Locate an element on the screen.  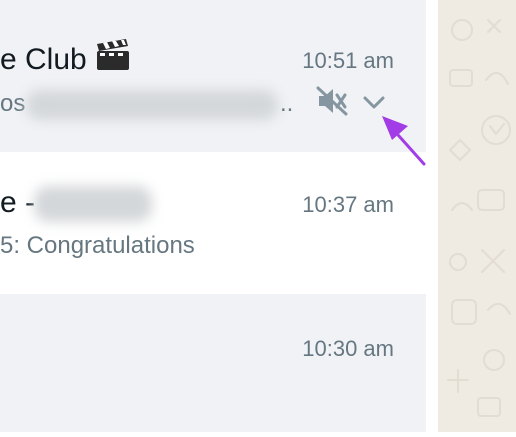
redacted-preview is located at coordinates (152, 105).